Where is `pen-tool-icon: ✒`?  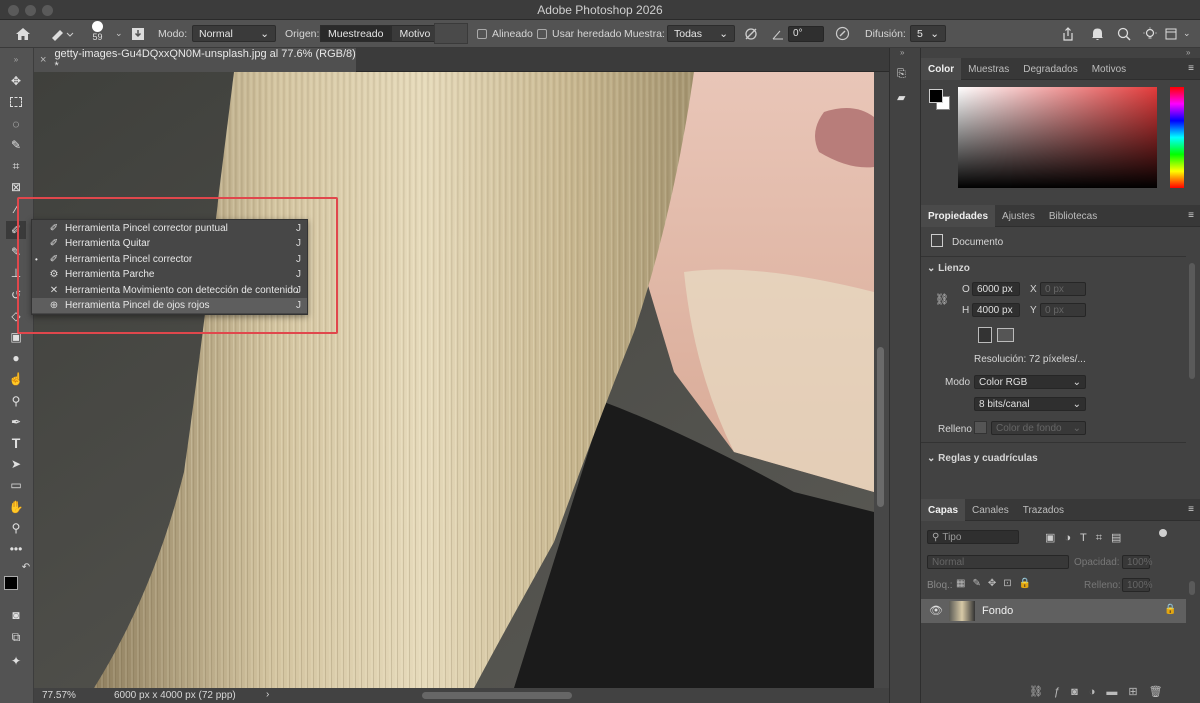 pen-tool-icon: ✒ is located at coordinates (16, 422).